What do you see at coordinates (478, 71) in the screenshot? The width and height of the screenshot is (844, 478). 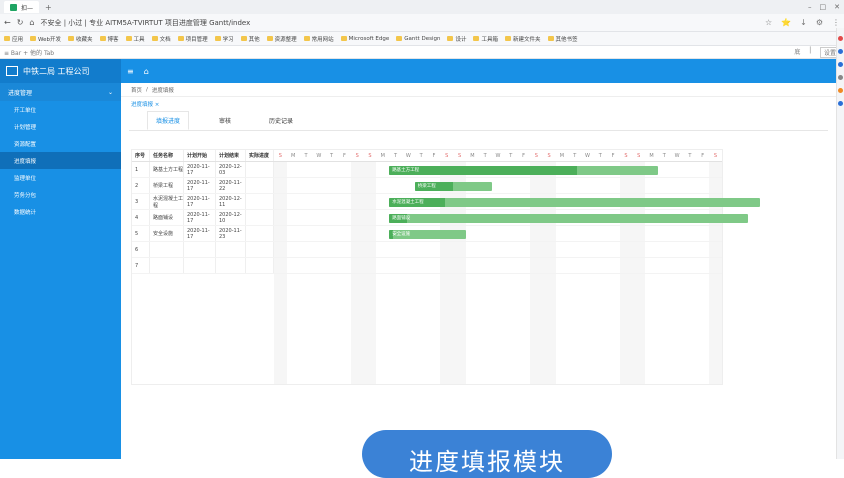 I see `app-topbar: ≡ ⌂` at bounding box center [478, 71].